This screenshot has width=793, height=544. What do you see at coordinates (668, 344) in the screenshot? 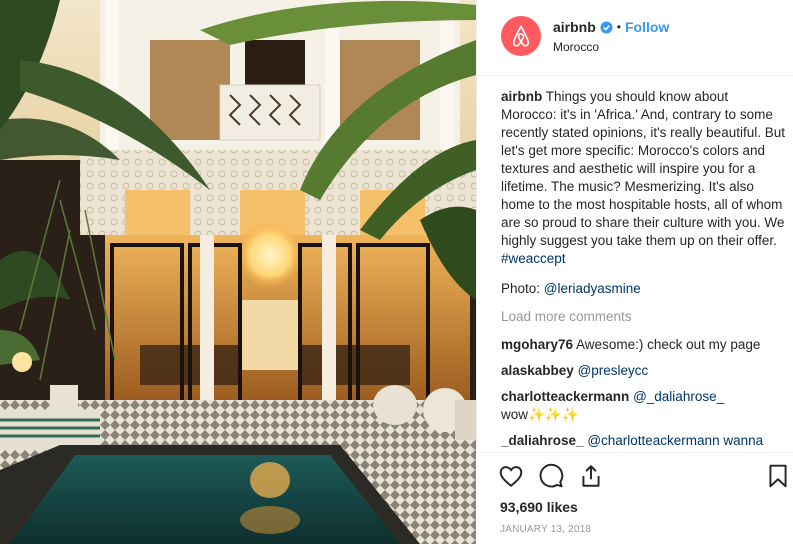
I see `comment-text: Awesome:) check out my page` at bounding box center [668, 344].